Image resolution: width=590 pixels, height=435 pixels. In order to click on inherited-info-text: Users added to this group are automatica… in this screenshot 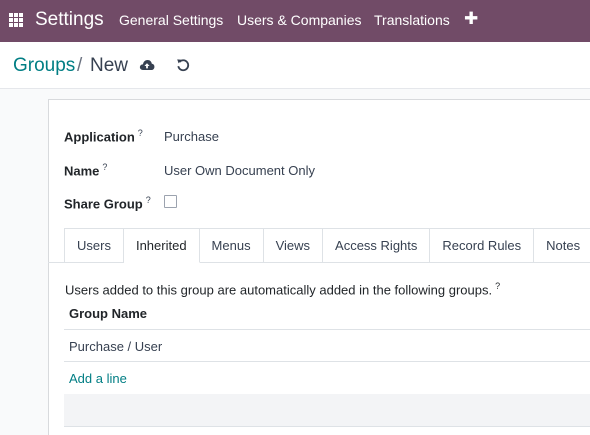, I will do `click(283, 289)`.